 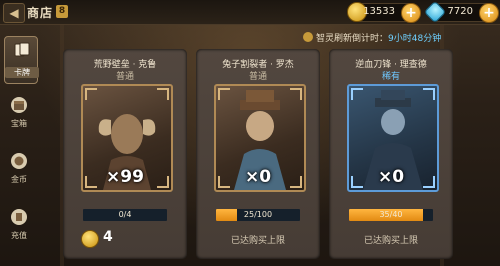 What do you see at coordinates (19, 217) in the screenshot?
I see `recharge-icon` at bounding box center [19, 217].